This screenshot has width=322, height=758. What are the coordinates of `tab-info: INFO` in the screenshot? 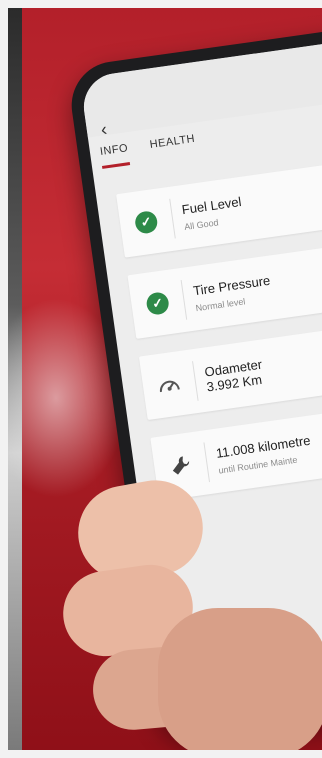 It's located at (115, 155).